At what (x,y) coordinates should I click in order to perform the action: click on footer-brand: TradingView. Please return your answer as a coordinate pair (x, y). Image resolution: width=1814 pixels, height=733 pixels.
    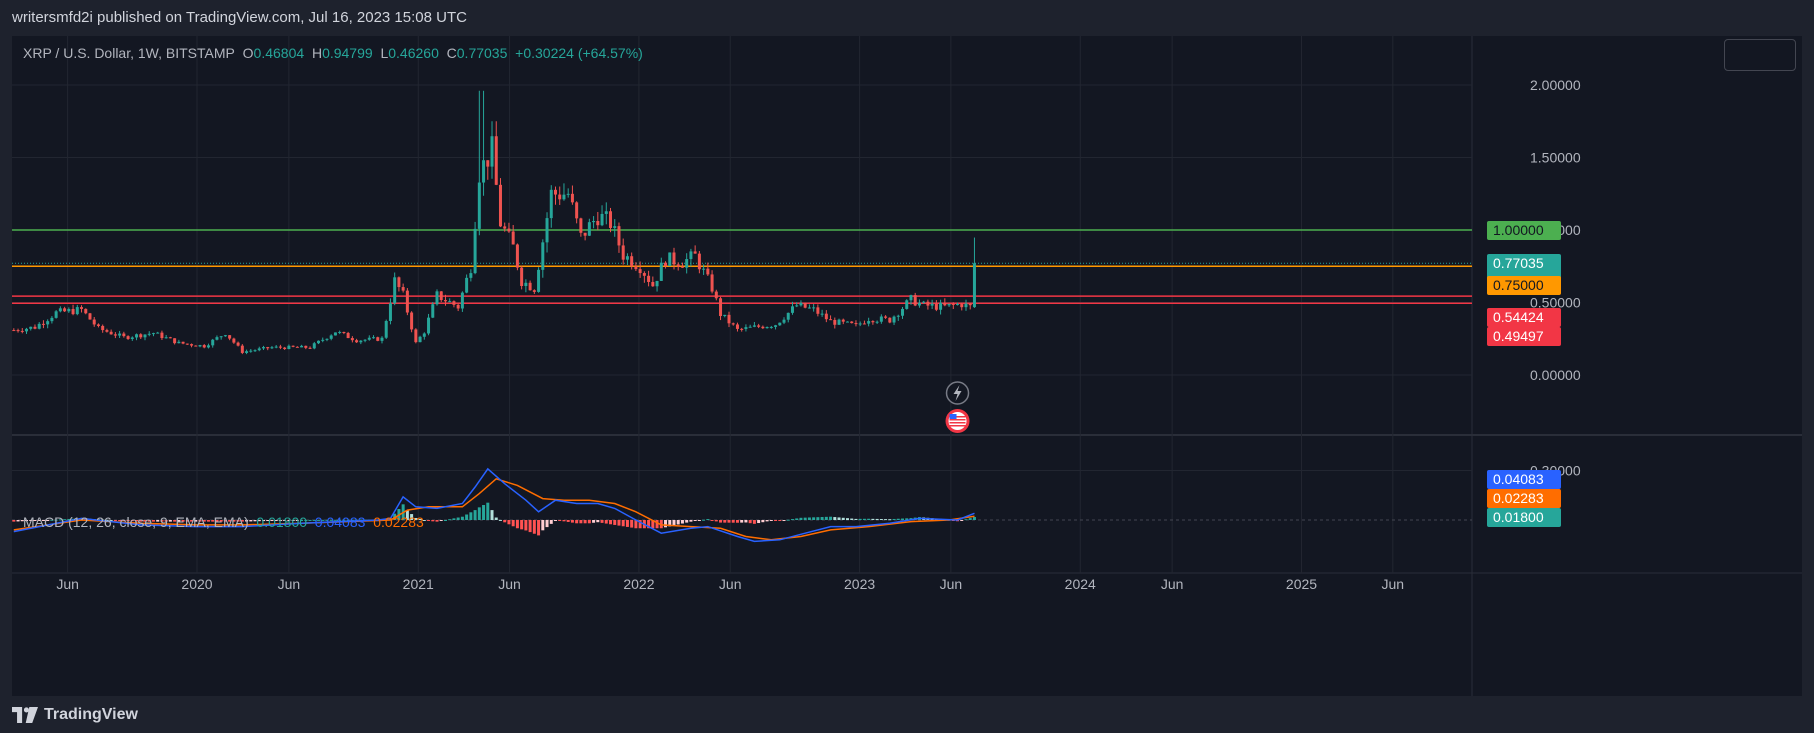
    Looking at the image, I should click on (212, 714).